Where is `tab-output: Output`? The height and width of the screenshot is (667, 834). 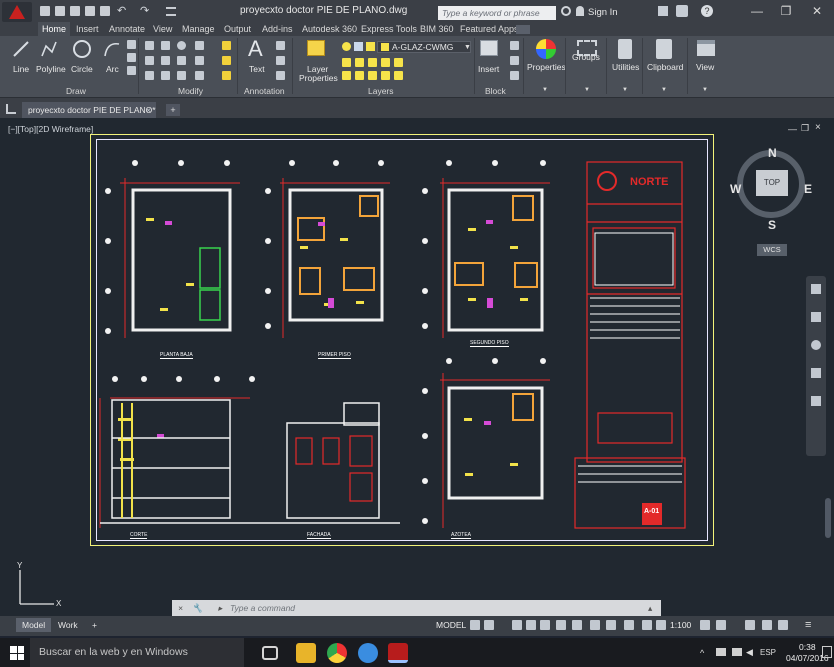
tab-output: Output is located at coordinates (237, 29).